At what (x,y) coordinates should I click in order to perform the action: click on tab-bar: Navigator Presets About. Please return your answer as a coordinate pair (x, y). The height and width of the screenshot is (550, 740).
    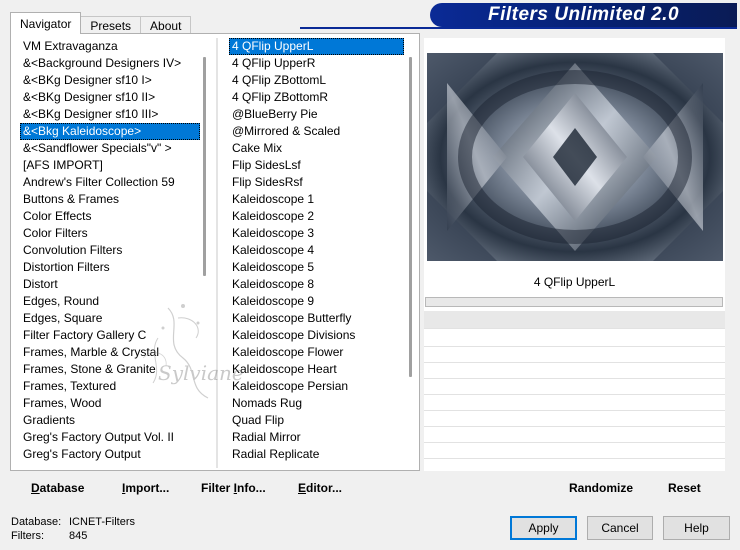
    Looking at the image, I should click on (101, 23).